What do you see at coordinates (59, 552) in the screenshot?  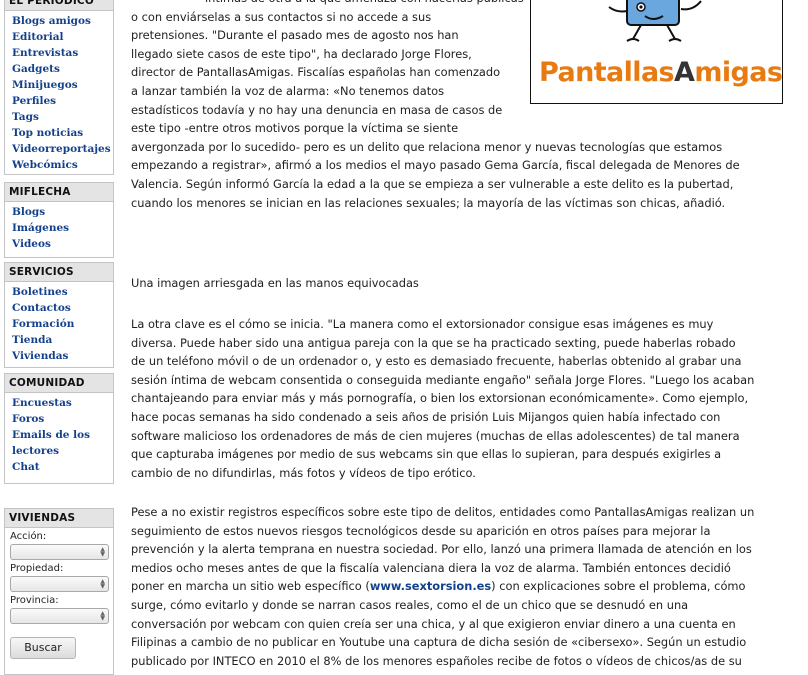 I see `accion-select: ▲ ▼` at bounding box center [59, 552].